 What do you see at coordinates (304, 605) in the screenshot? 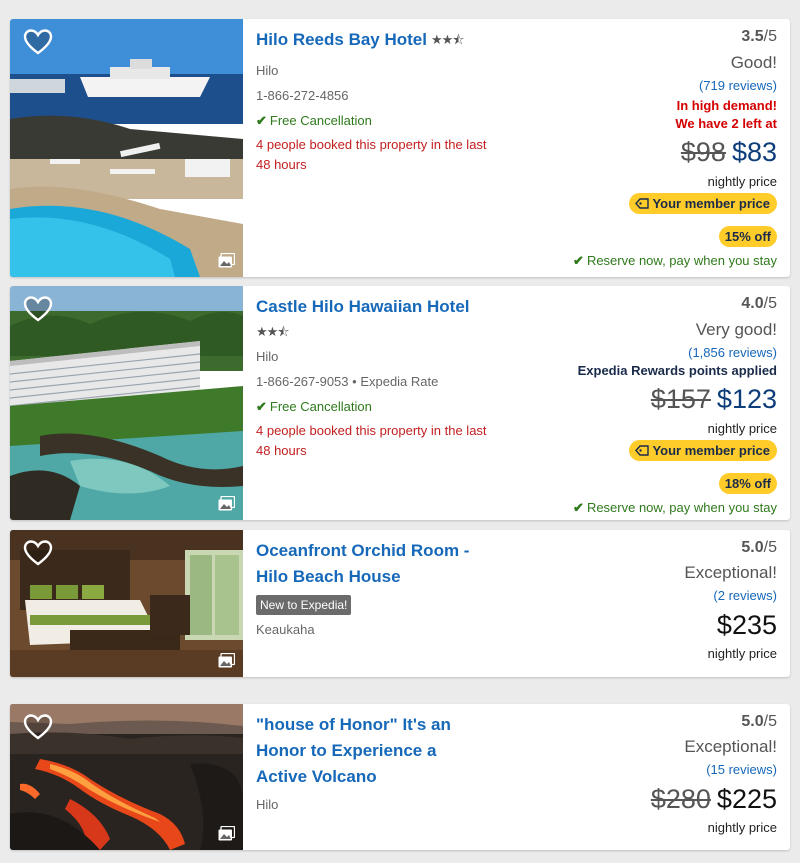
I see `new-badge: New to Expedia!` at bounding box center [304, 605].